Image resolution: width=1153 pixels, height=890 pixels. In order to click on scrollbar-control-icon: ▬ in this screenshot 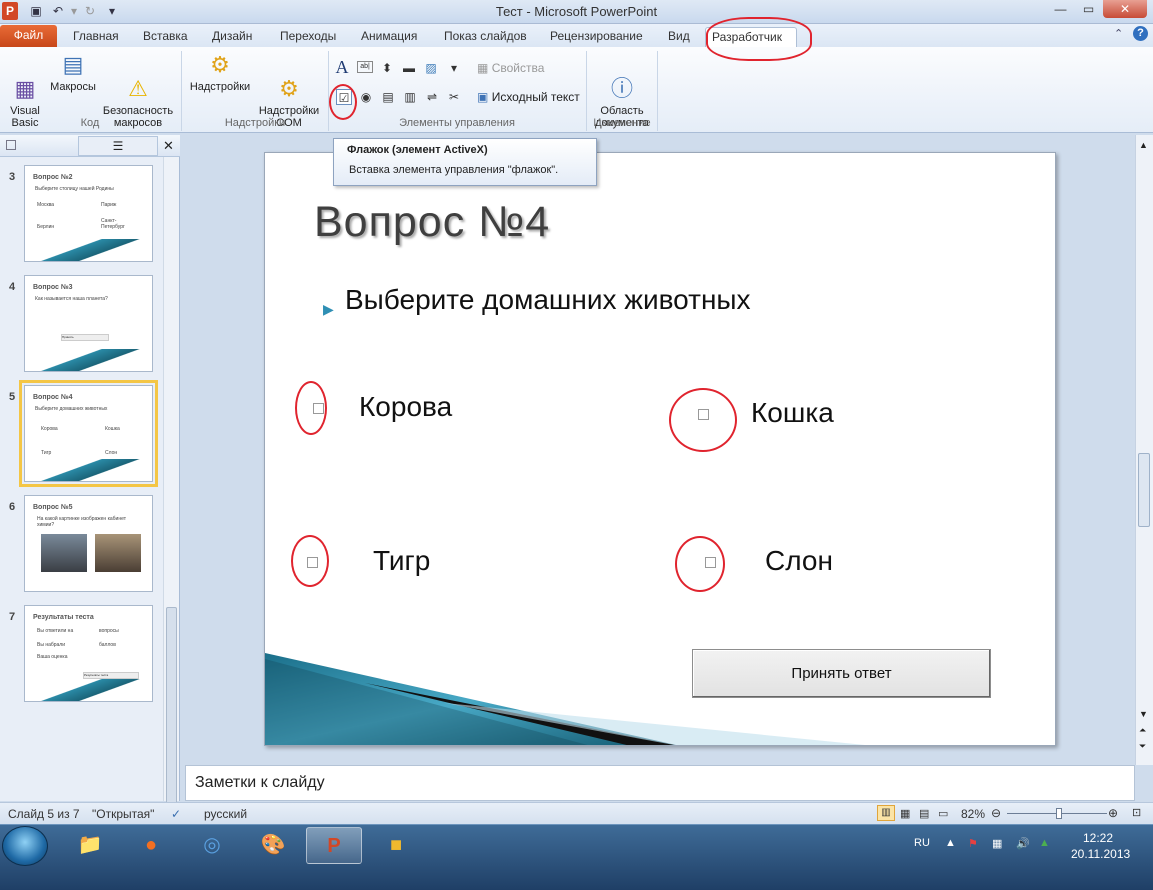, I will do `click(409, 68)`.